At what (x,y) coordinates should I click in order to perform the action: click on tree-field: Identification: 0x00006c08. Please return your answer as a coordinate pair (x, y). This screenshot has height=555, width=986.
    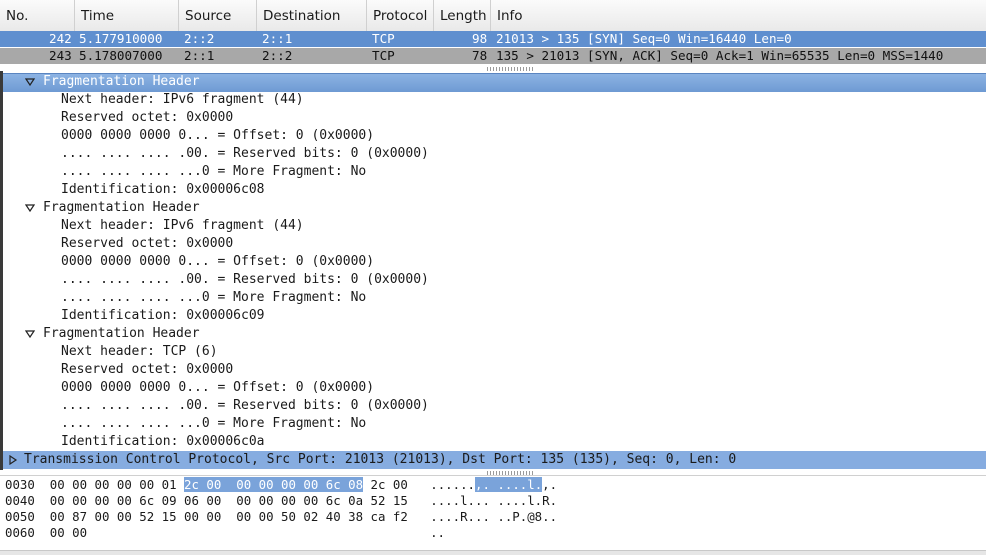
    Looking at the image, I should click on (163, 190).